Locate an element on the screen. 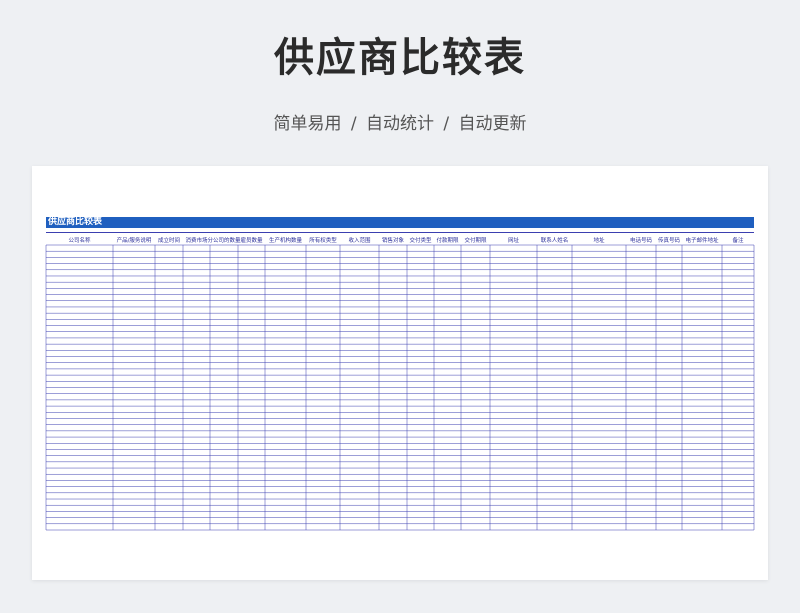 This screenshot has height=613, width=800. column-header: 付款期限 is located at coordinates (447, 240).